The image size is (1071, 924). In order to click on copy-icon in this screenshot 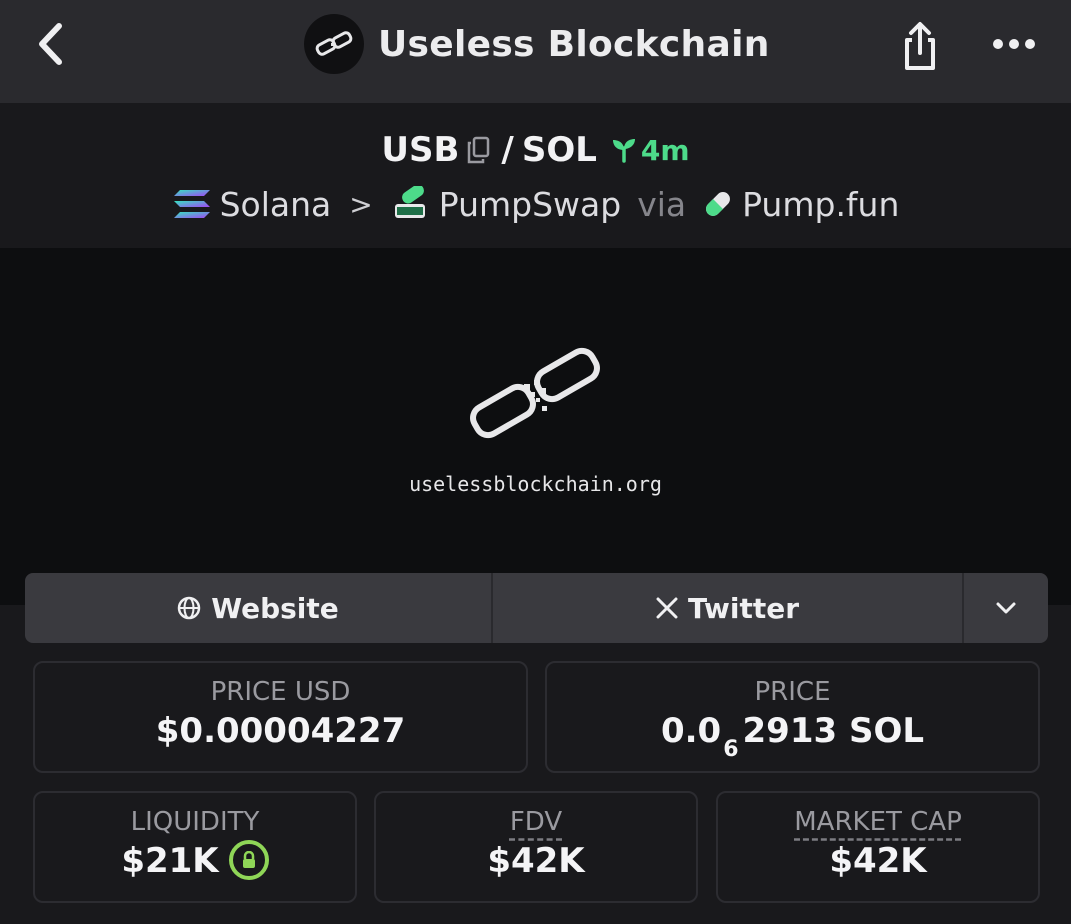, I will do `click(479, 150)`.